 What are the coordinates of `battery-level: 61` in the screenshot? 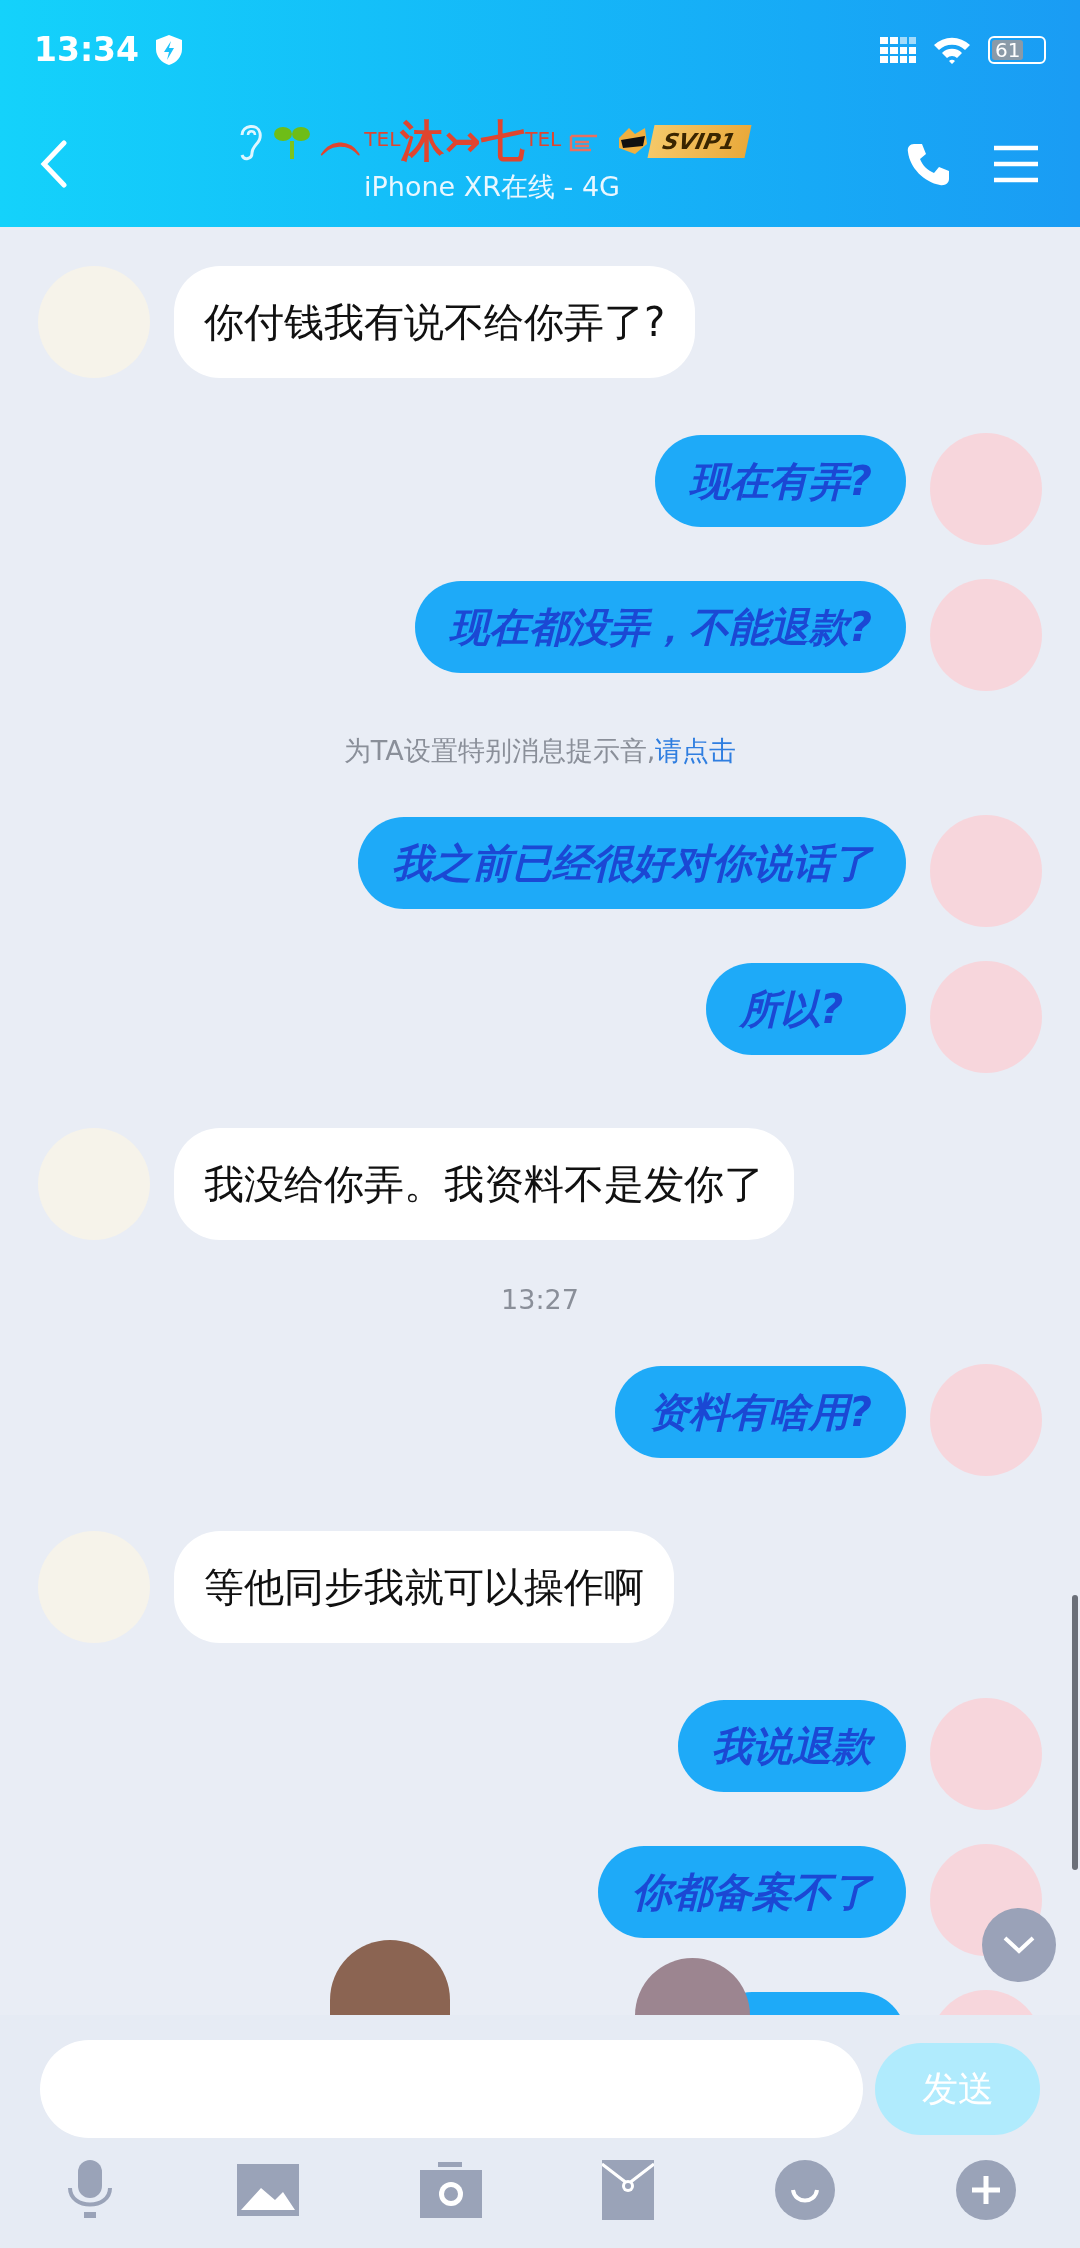 It's located at (1008, 50).